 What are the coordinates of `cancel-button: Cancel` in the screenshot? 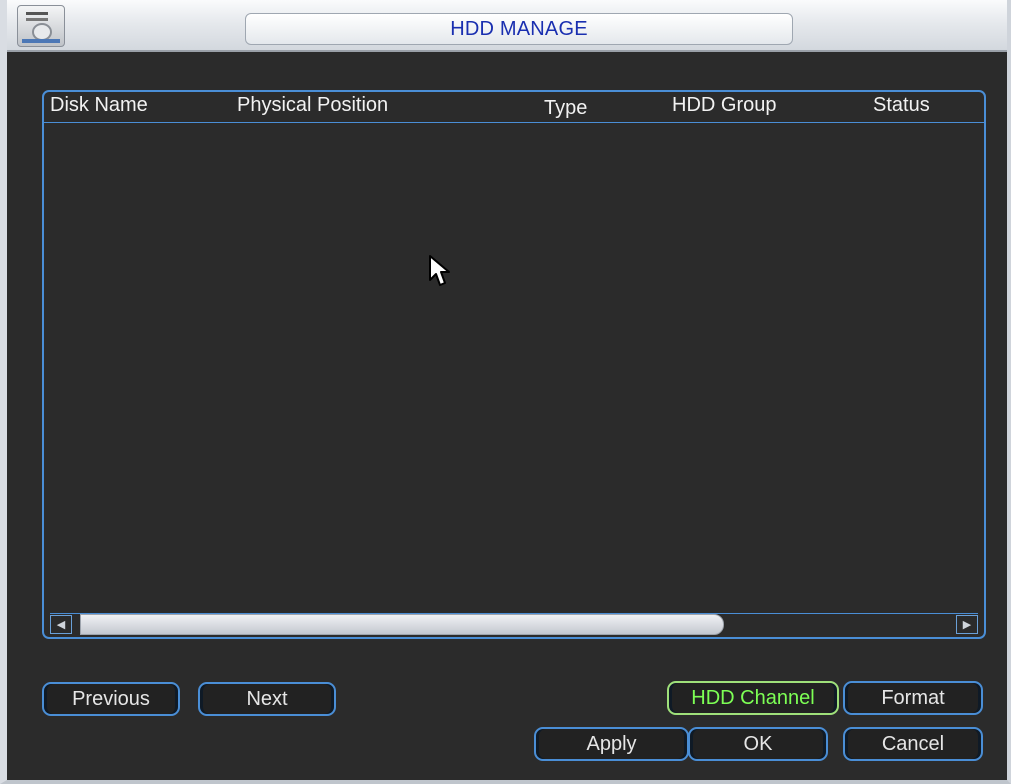 It's located at (913, 744).